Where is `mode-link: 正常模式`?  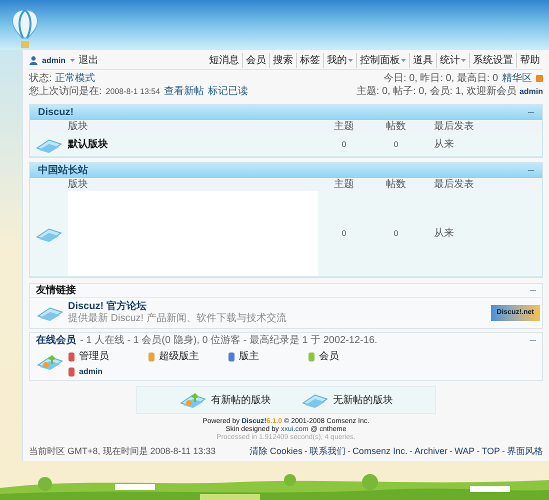
mode-link: 正常模式 is located at coordinates (74, 78).